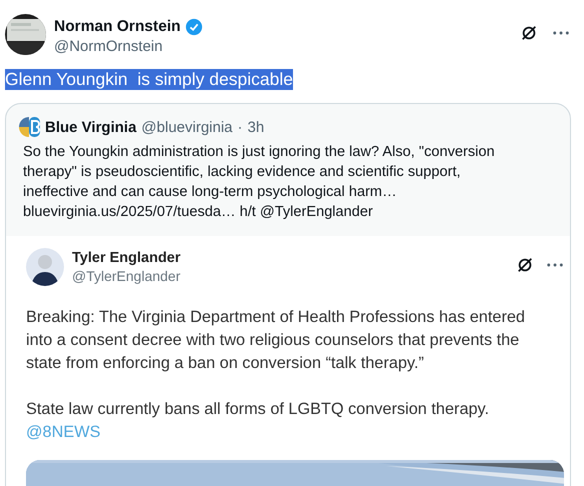  Describe the element at coordinates (259, 182) in the screenshot. I see `quote-text: So the Youngkin administration is just ignoring the law? Also, "conversion therapy" is pseudoscientific, lacking evidence and scientific support, ineffective and can cause long-term psychological harm… bluevirginia.us/2025/07/tuesda… h/t @TylerEnglander` at that location.